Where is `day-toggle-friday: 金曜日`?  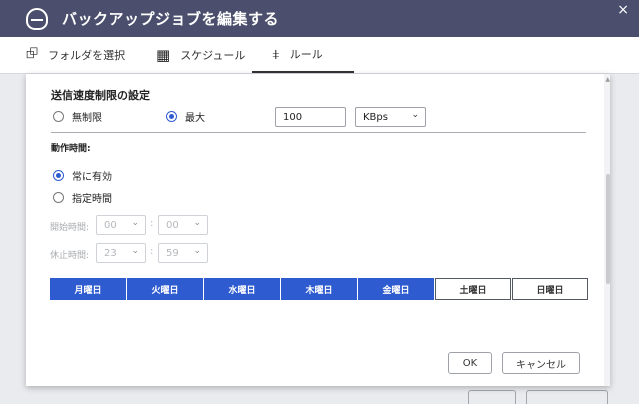
day-toggle-friday: 金曜日 is located at coordinates (396, 289).